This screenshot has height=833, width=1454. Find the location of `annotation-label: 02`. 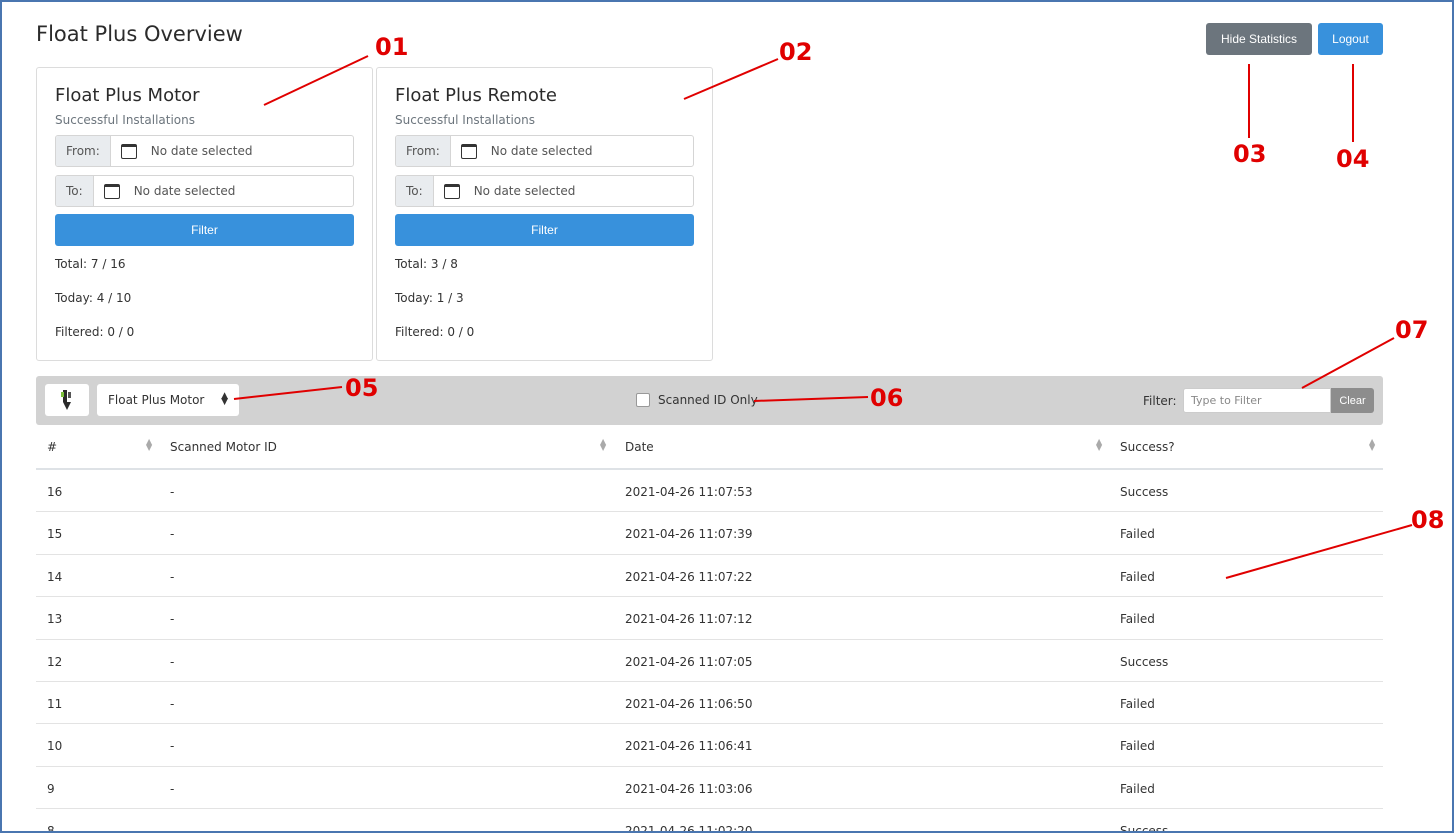

annotation-label: 02 is located at coordinates (796, 52).